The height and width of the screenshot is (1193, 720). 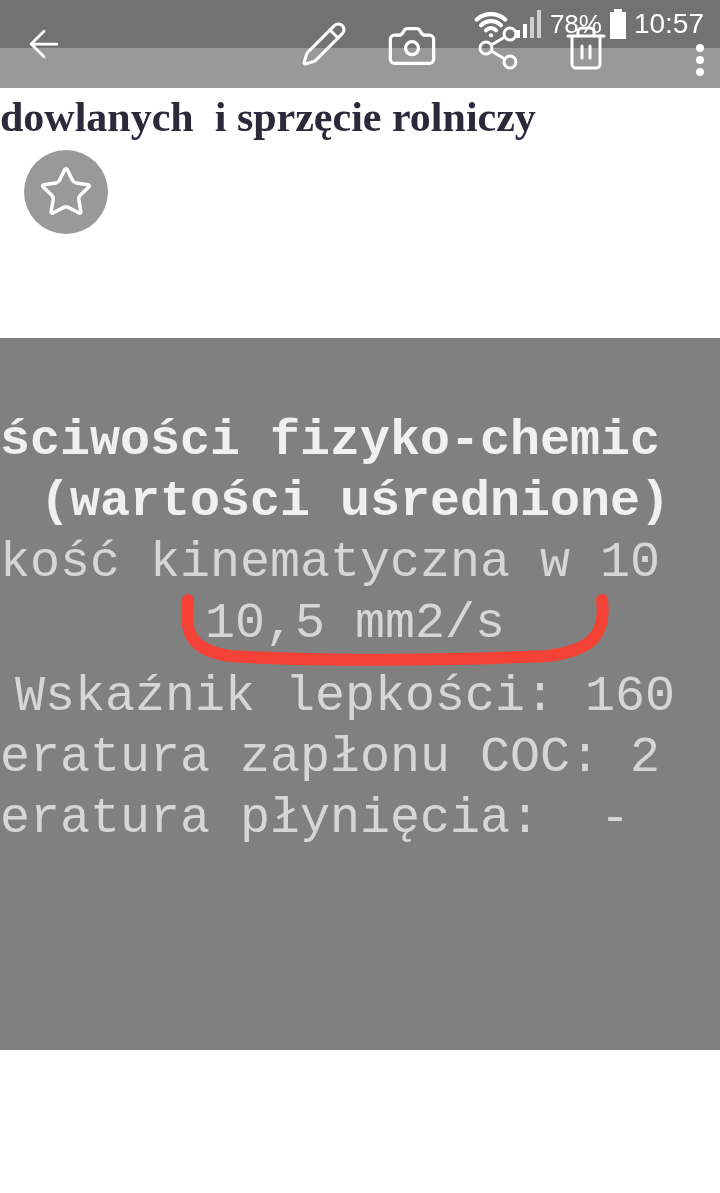 What do you see at coordinates (268, 117) in the screenshot?
I see `document-text: dowlanych i sprzęcie rolniczy` at bounding box center [268, 117].